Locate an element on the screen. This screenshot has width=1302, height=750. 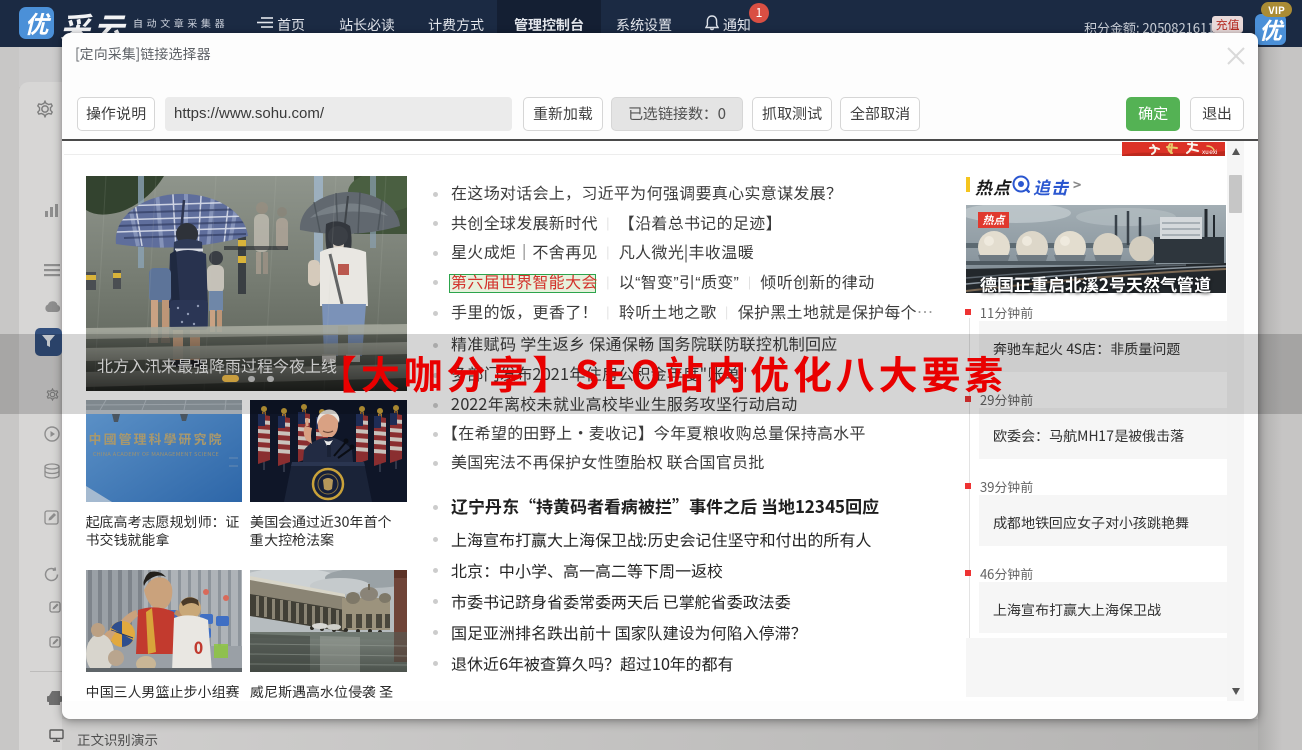
svg-text:CHINA ACADEMY OF MANAGEMENT SC: CHINA ACADEMY OF MANAGEMENT SCIENCE is located at coordinates (155, 454).